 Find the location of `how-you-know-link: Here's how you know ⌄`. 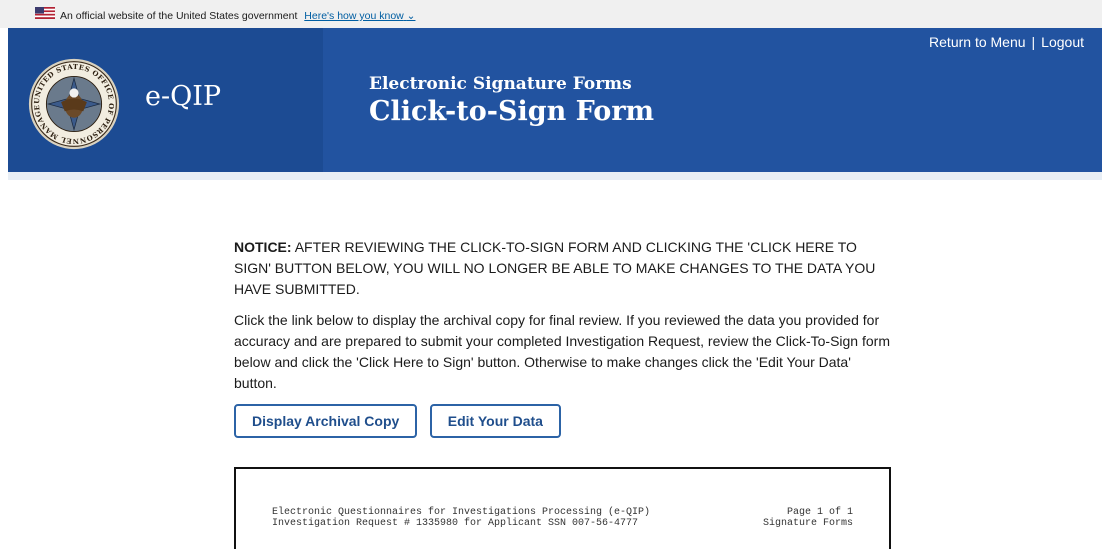

how-you-know-link: Here's how you know ⌄ is located at coordinates (359, 16).